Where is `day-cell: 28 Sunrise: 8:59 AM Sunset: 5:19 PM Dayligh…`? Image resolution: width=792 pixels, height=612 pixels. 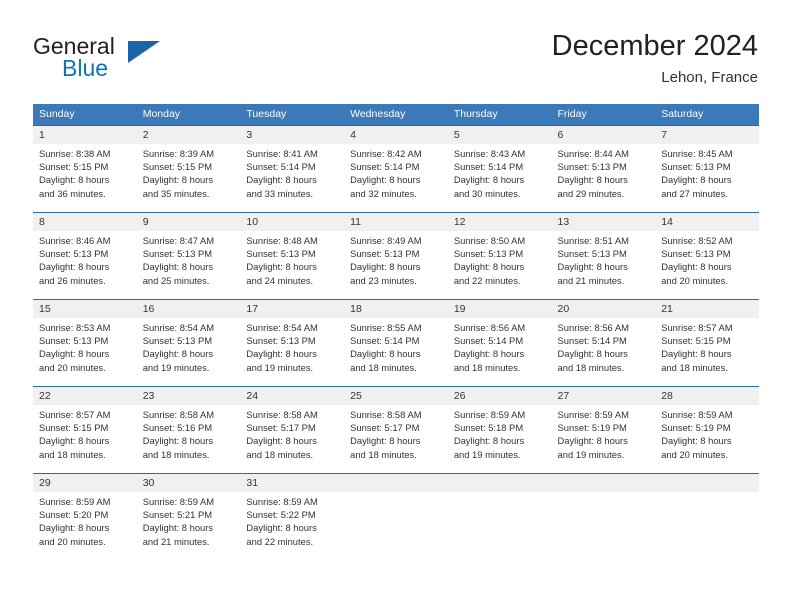
day-cell: 28 Sunrise: 8:59 AM Sunset: 5:19 PM Dayligh… is located at coordinates (707, 426).